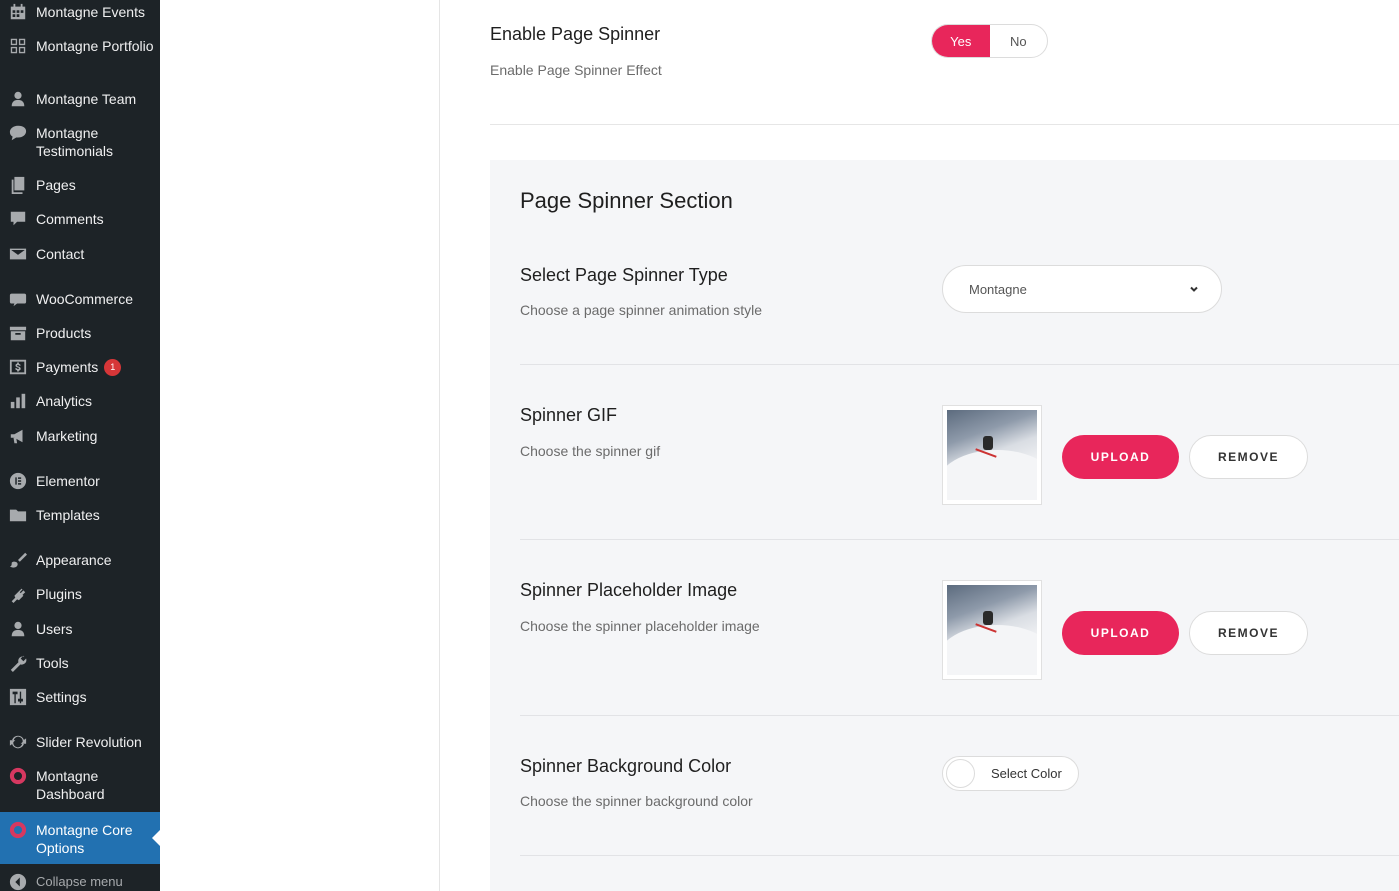 Image resolution: width=1399 pixels, height=891 pixels. What do you see at coordinates (18, 46) in the screenshot?
I see `grid-icon` at bounding box center [18, 46].